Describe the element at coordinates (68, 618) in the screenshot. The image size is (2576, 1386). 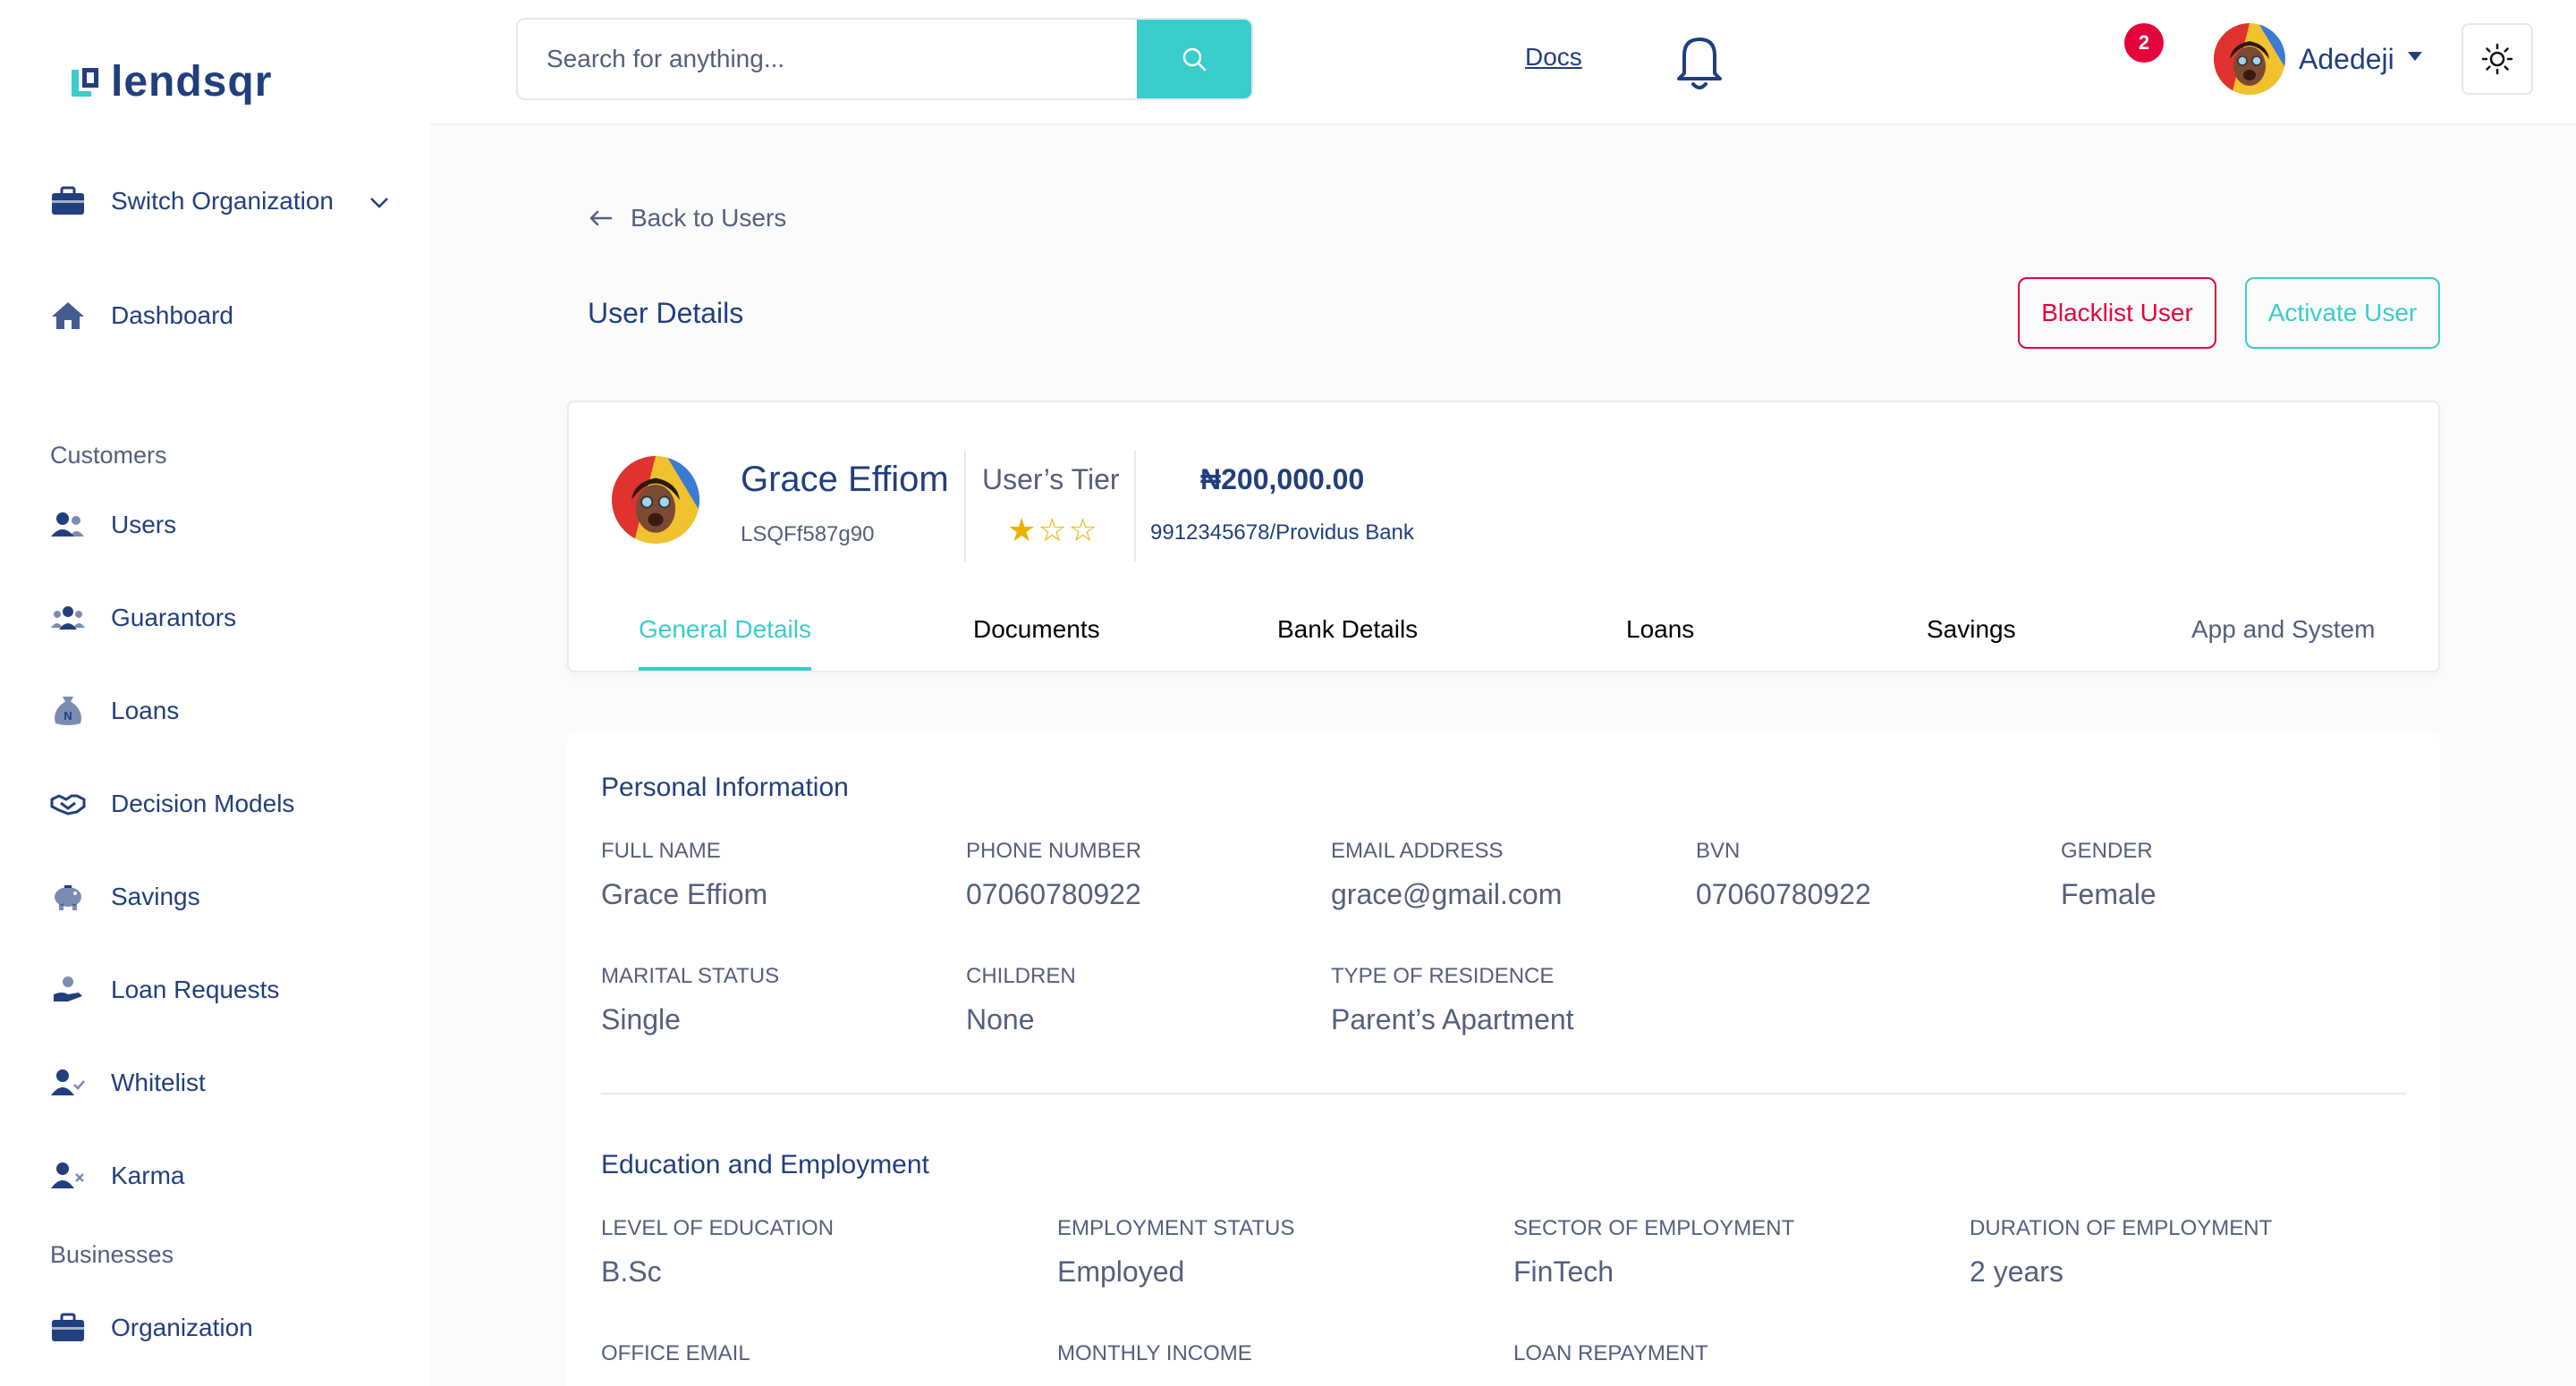
I see `guarantors-icon` at that location.